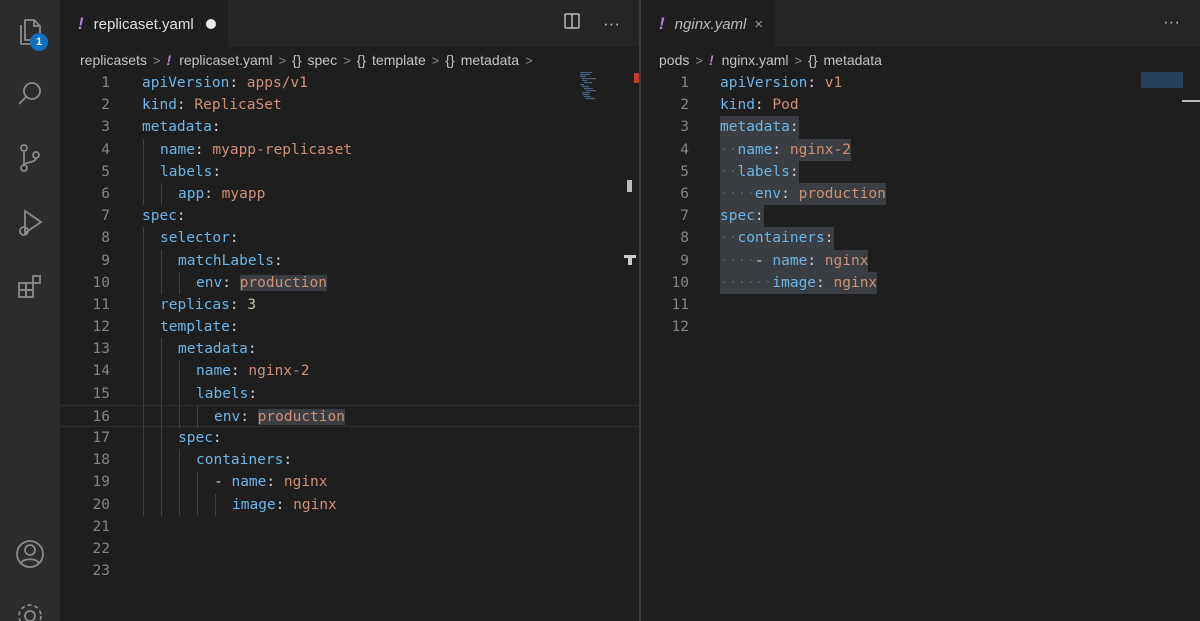 This screenshot has height=621, width=1200. I want to click on code-line: 9 matchLabels:, so click(350, 260).